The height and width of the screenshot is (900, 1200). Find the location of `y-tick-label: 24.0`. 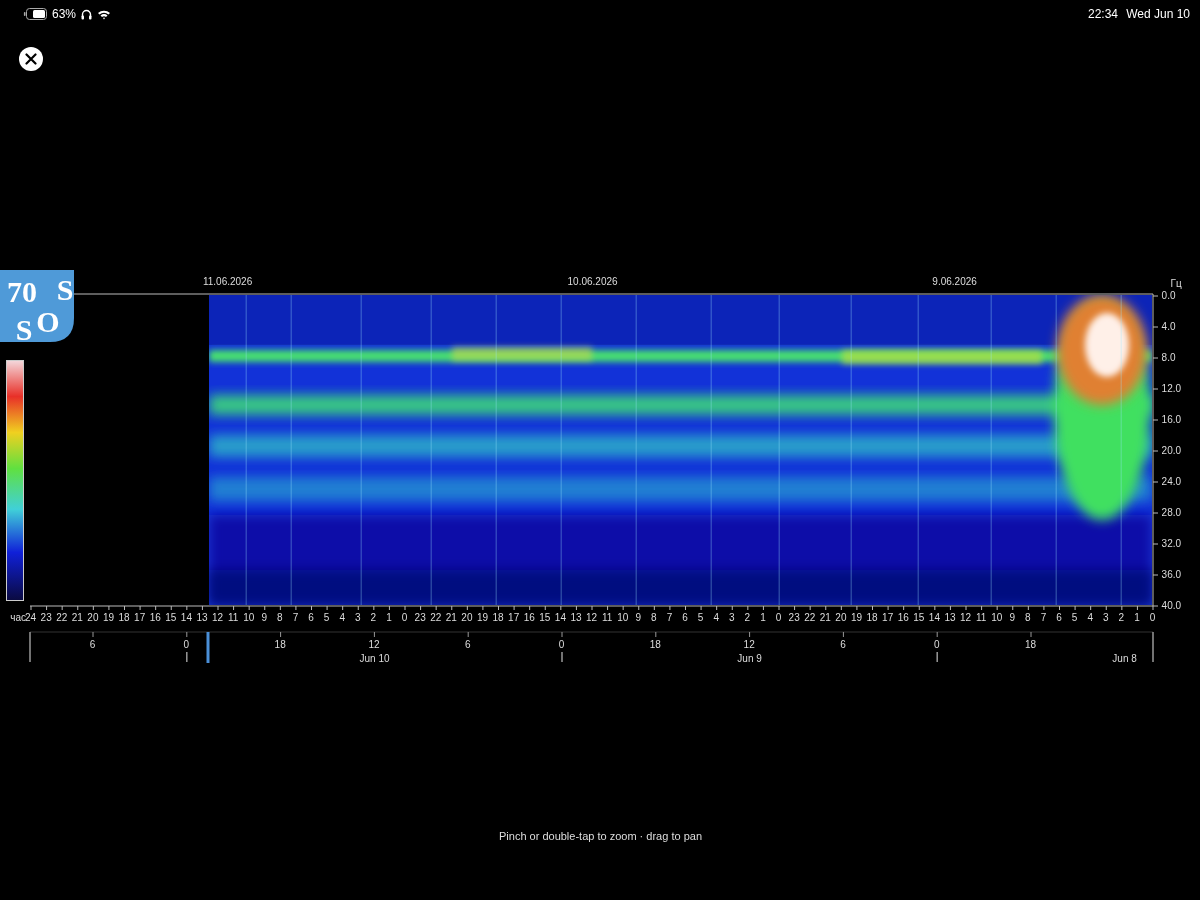

y-tick-label: 24.0 is located at coordinates (1171, 481).